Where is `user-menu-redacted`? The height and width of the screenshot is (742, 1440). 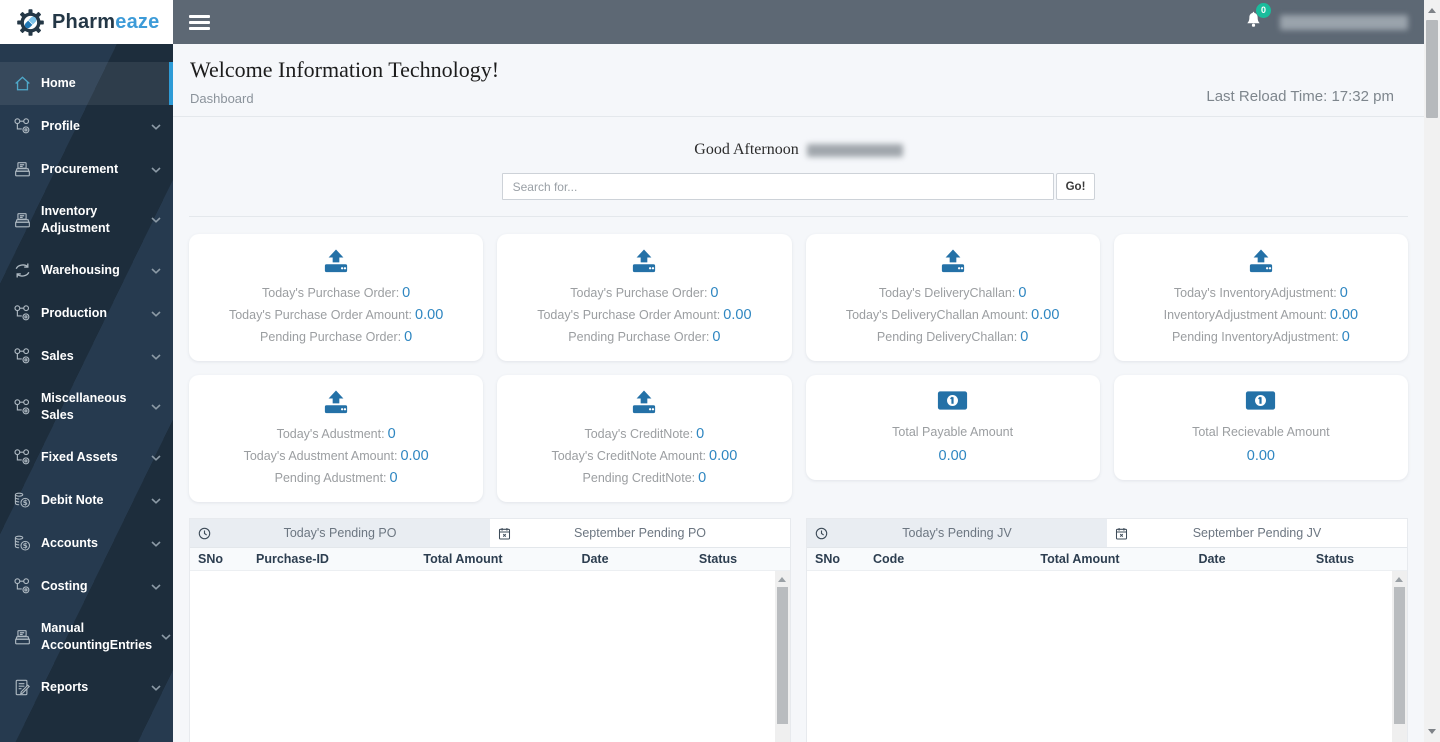 user-menu-redacted is located at coordinates (1344, 22).